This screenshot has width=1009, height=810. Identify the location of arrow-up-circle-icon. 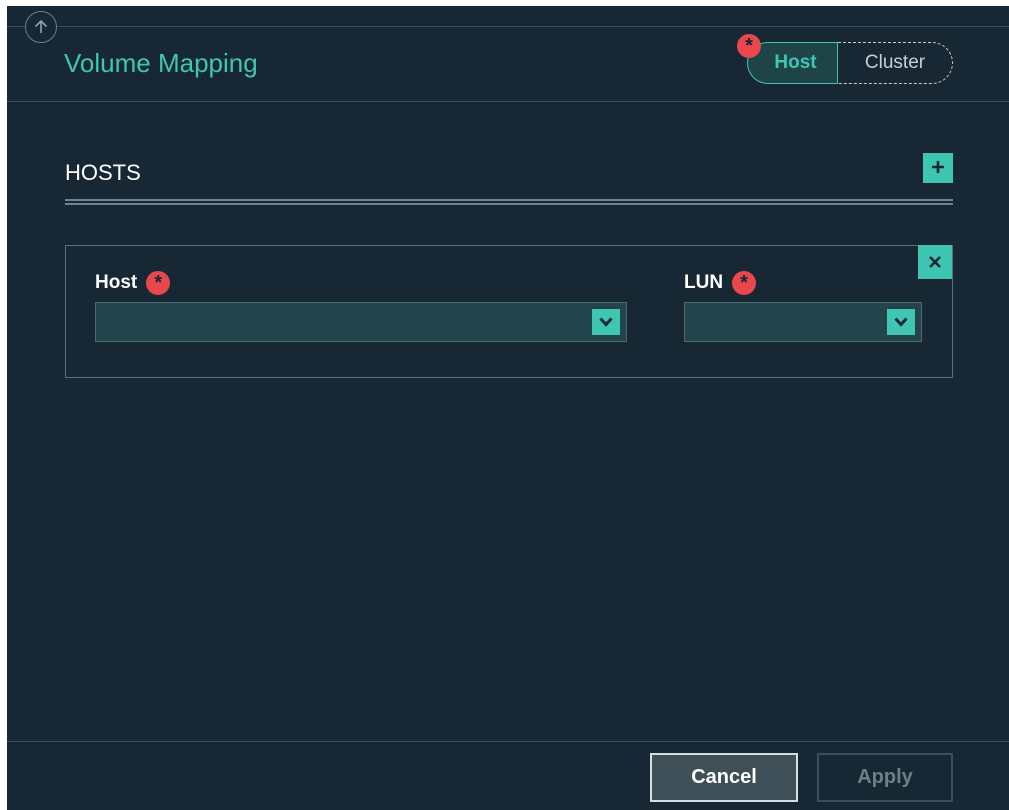
(41, 27).